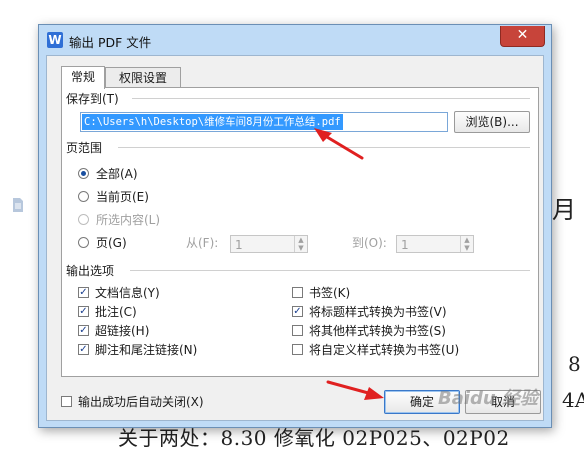 Image resolution: width=584 pixels, height=456 pixels. What do you see at coordinates (330, 293) in the screenshot?
I see `bookmarks-label: 书签(K)` at bounding box center [330, 293].